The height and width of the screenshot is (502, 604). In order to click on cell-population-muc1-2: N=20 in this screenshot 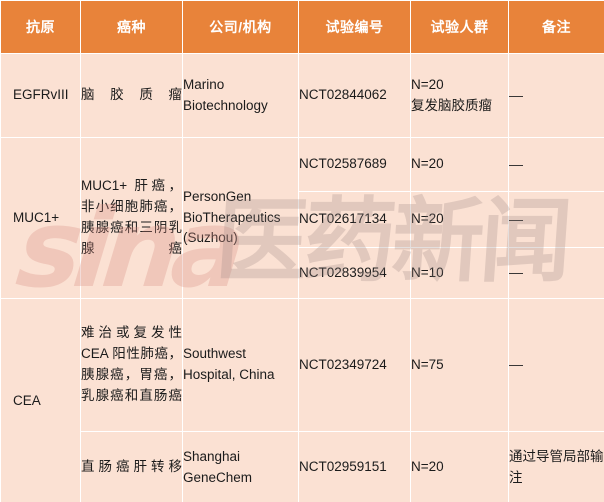, I will do `click(459, 219)`.